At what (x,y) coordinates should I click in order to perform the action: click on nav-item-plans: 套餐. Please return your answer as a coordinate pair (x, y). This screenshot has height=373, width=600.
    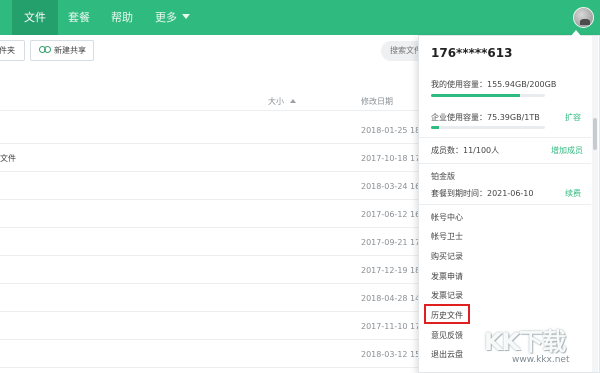
    Looking at the image, I should click on (79, 17).